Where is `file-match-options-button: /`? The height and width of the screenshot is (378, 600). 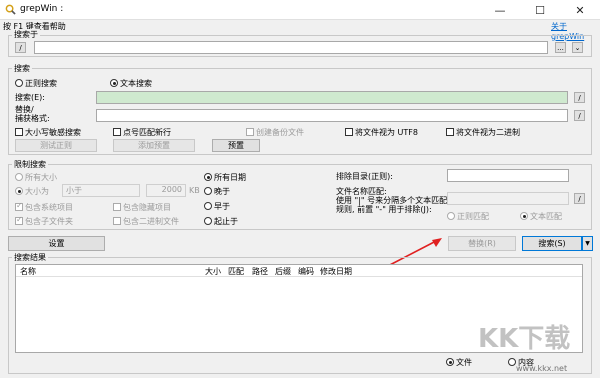
file-match-options-button: / is located at coordinates (579, 198).